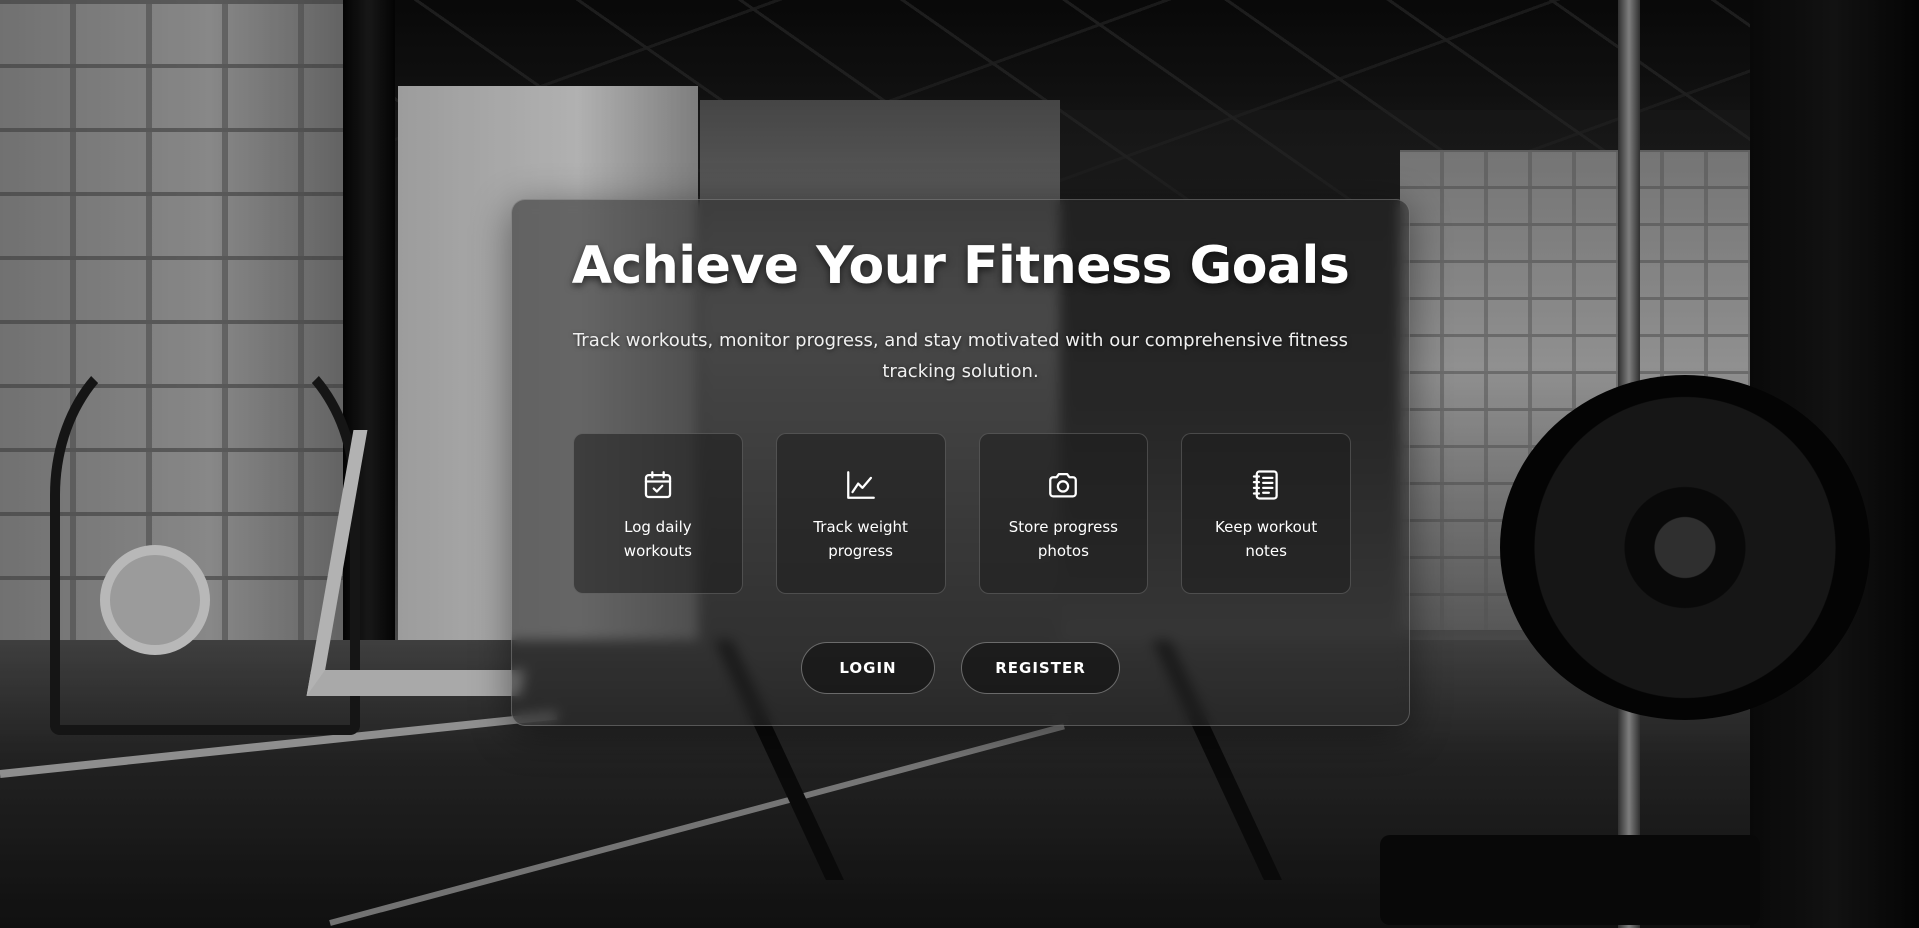 The width and height of the screenshot is (1919, 928). I want to click on feature-label: Keep workout notes, so click(1266, 539).